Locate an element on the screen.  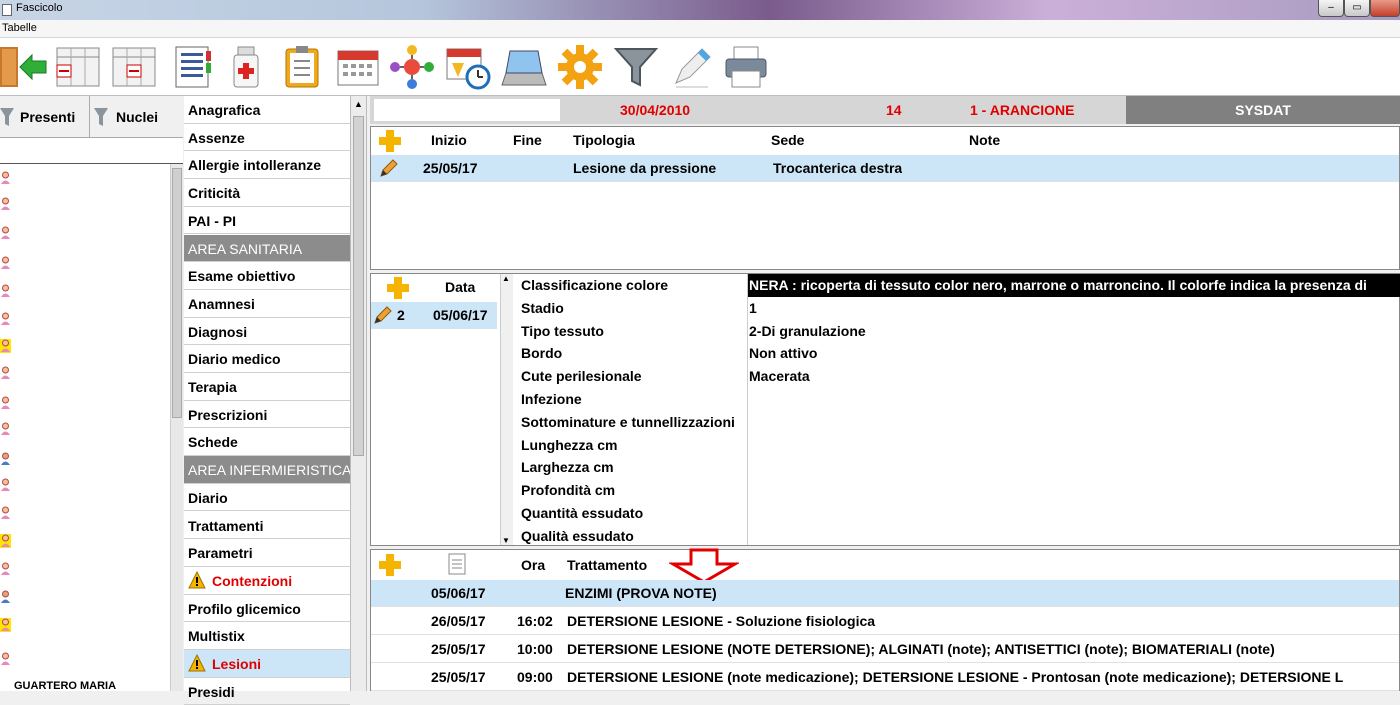
detail-label: Qualità essudato is located at coordinates (577, 535).